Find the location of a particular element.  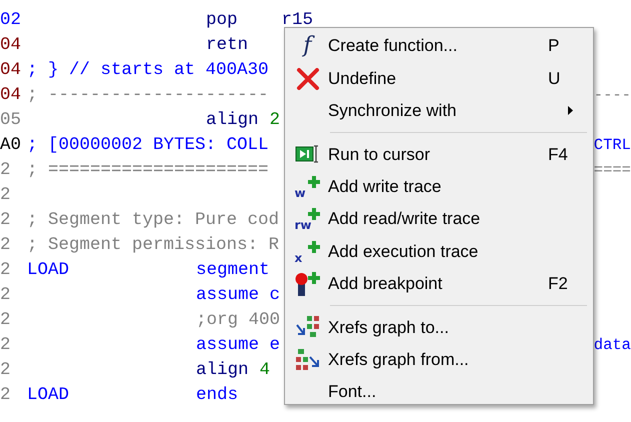

menu-item: Undefine U is located at coordinates (439, 78).